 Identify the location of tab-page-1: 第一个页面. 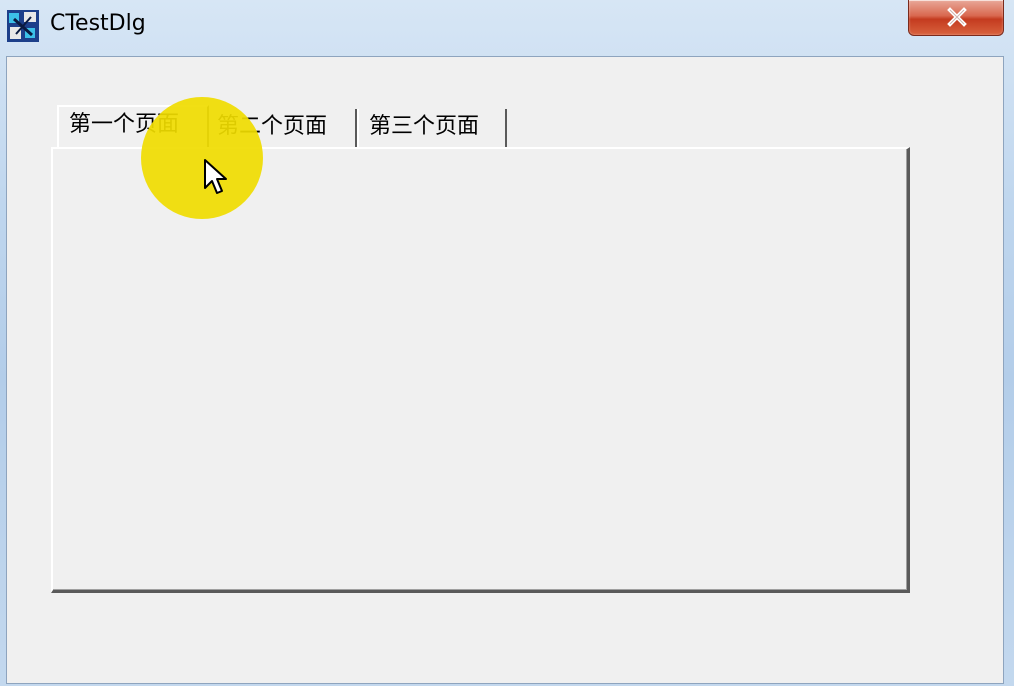
(133, 126).